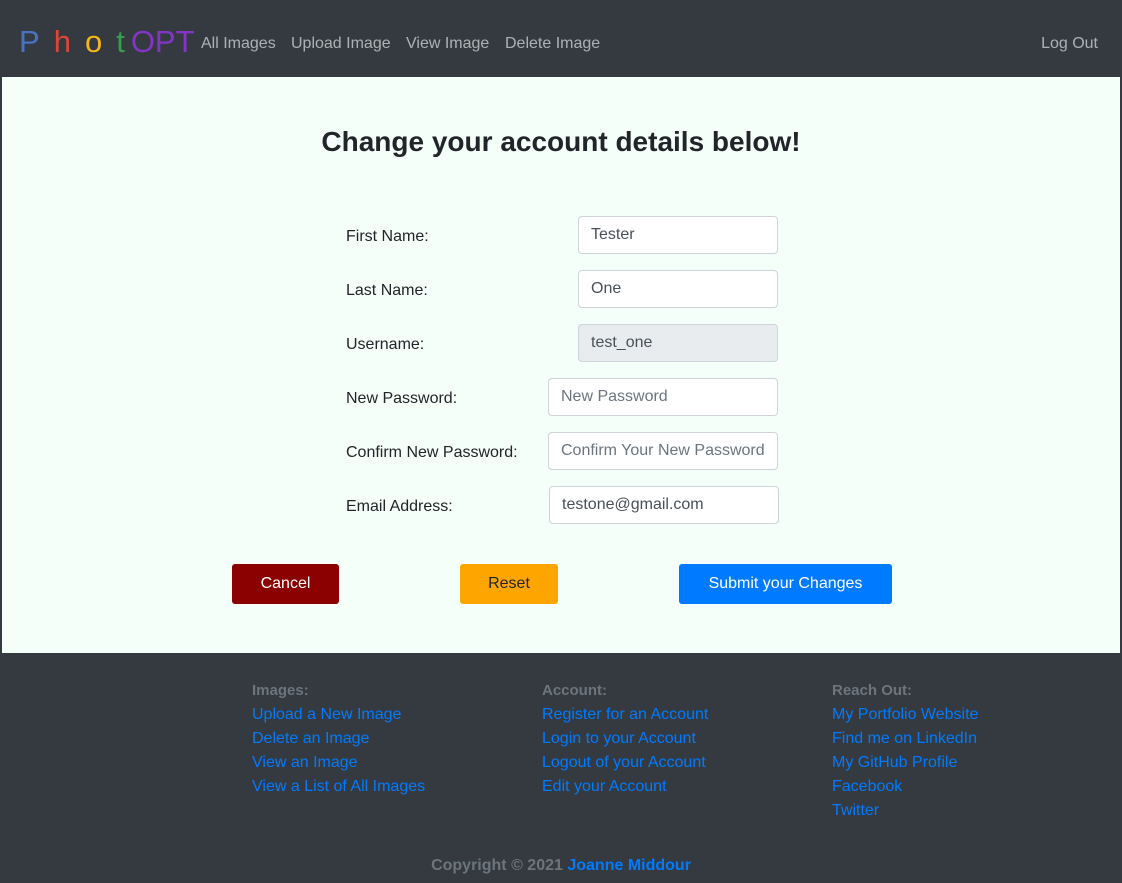  What do you see at coordinates (447, 44) in the screenshot?
I see `nav-view-image: View Image` at bounding box center [447, 44].